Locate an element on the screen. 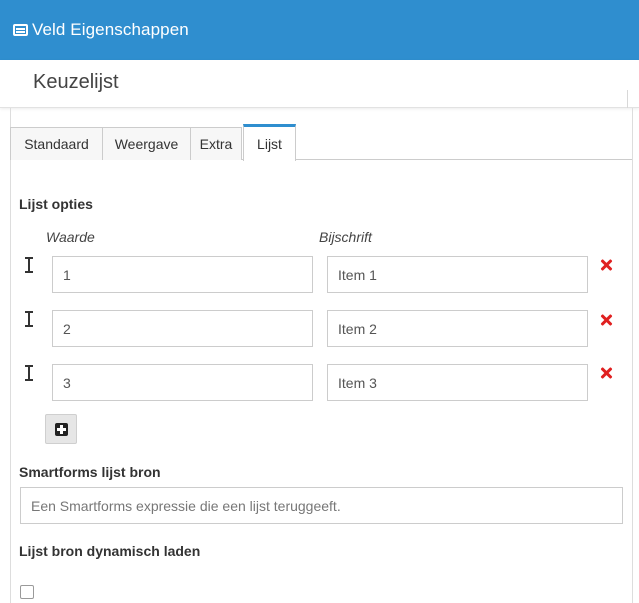  add-option-button is located at coordinates (61, 429).